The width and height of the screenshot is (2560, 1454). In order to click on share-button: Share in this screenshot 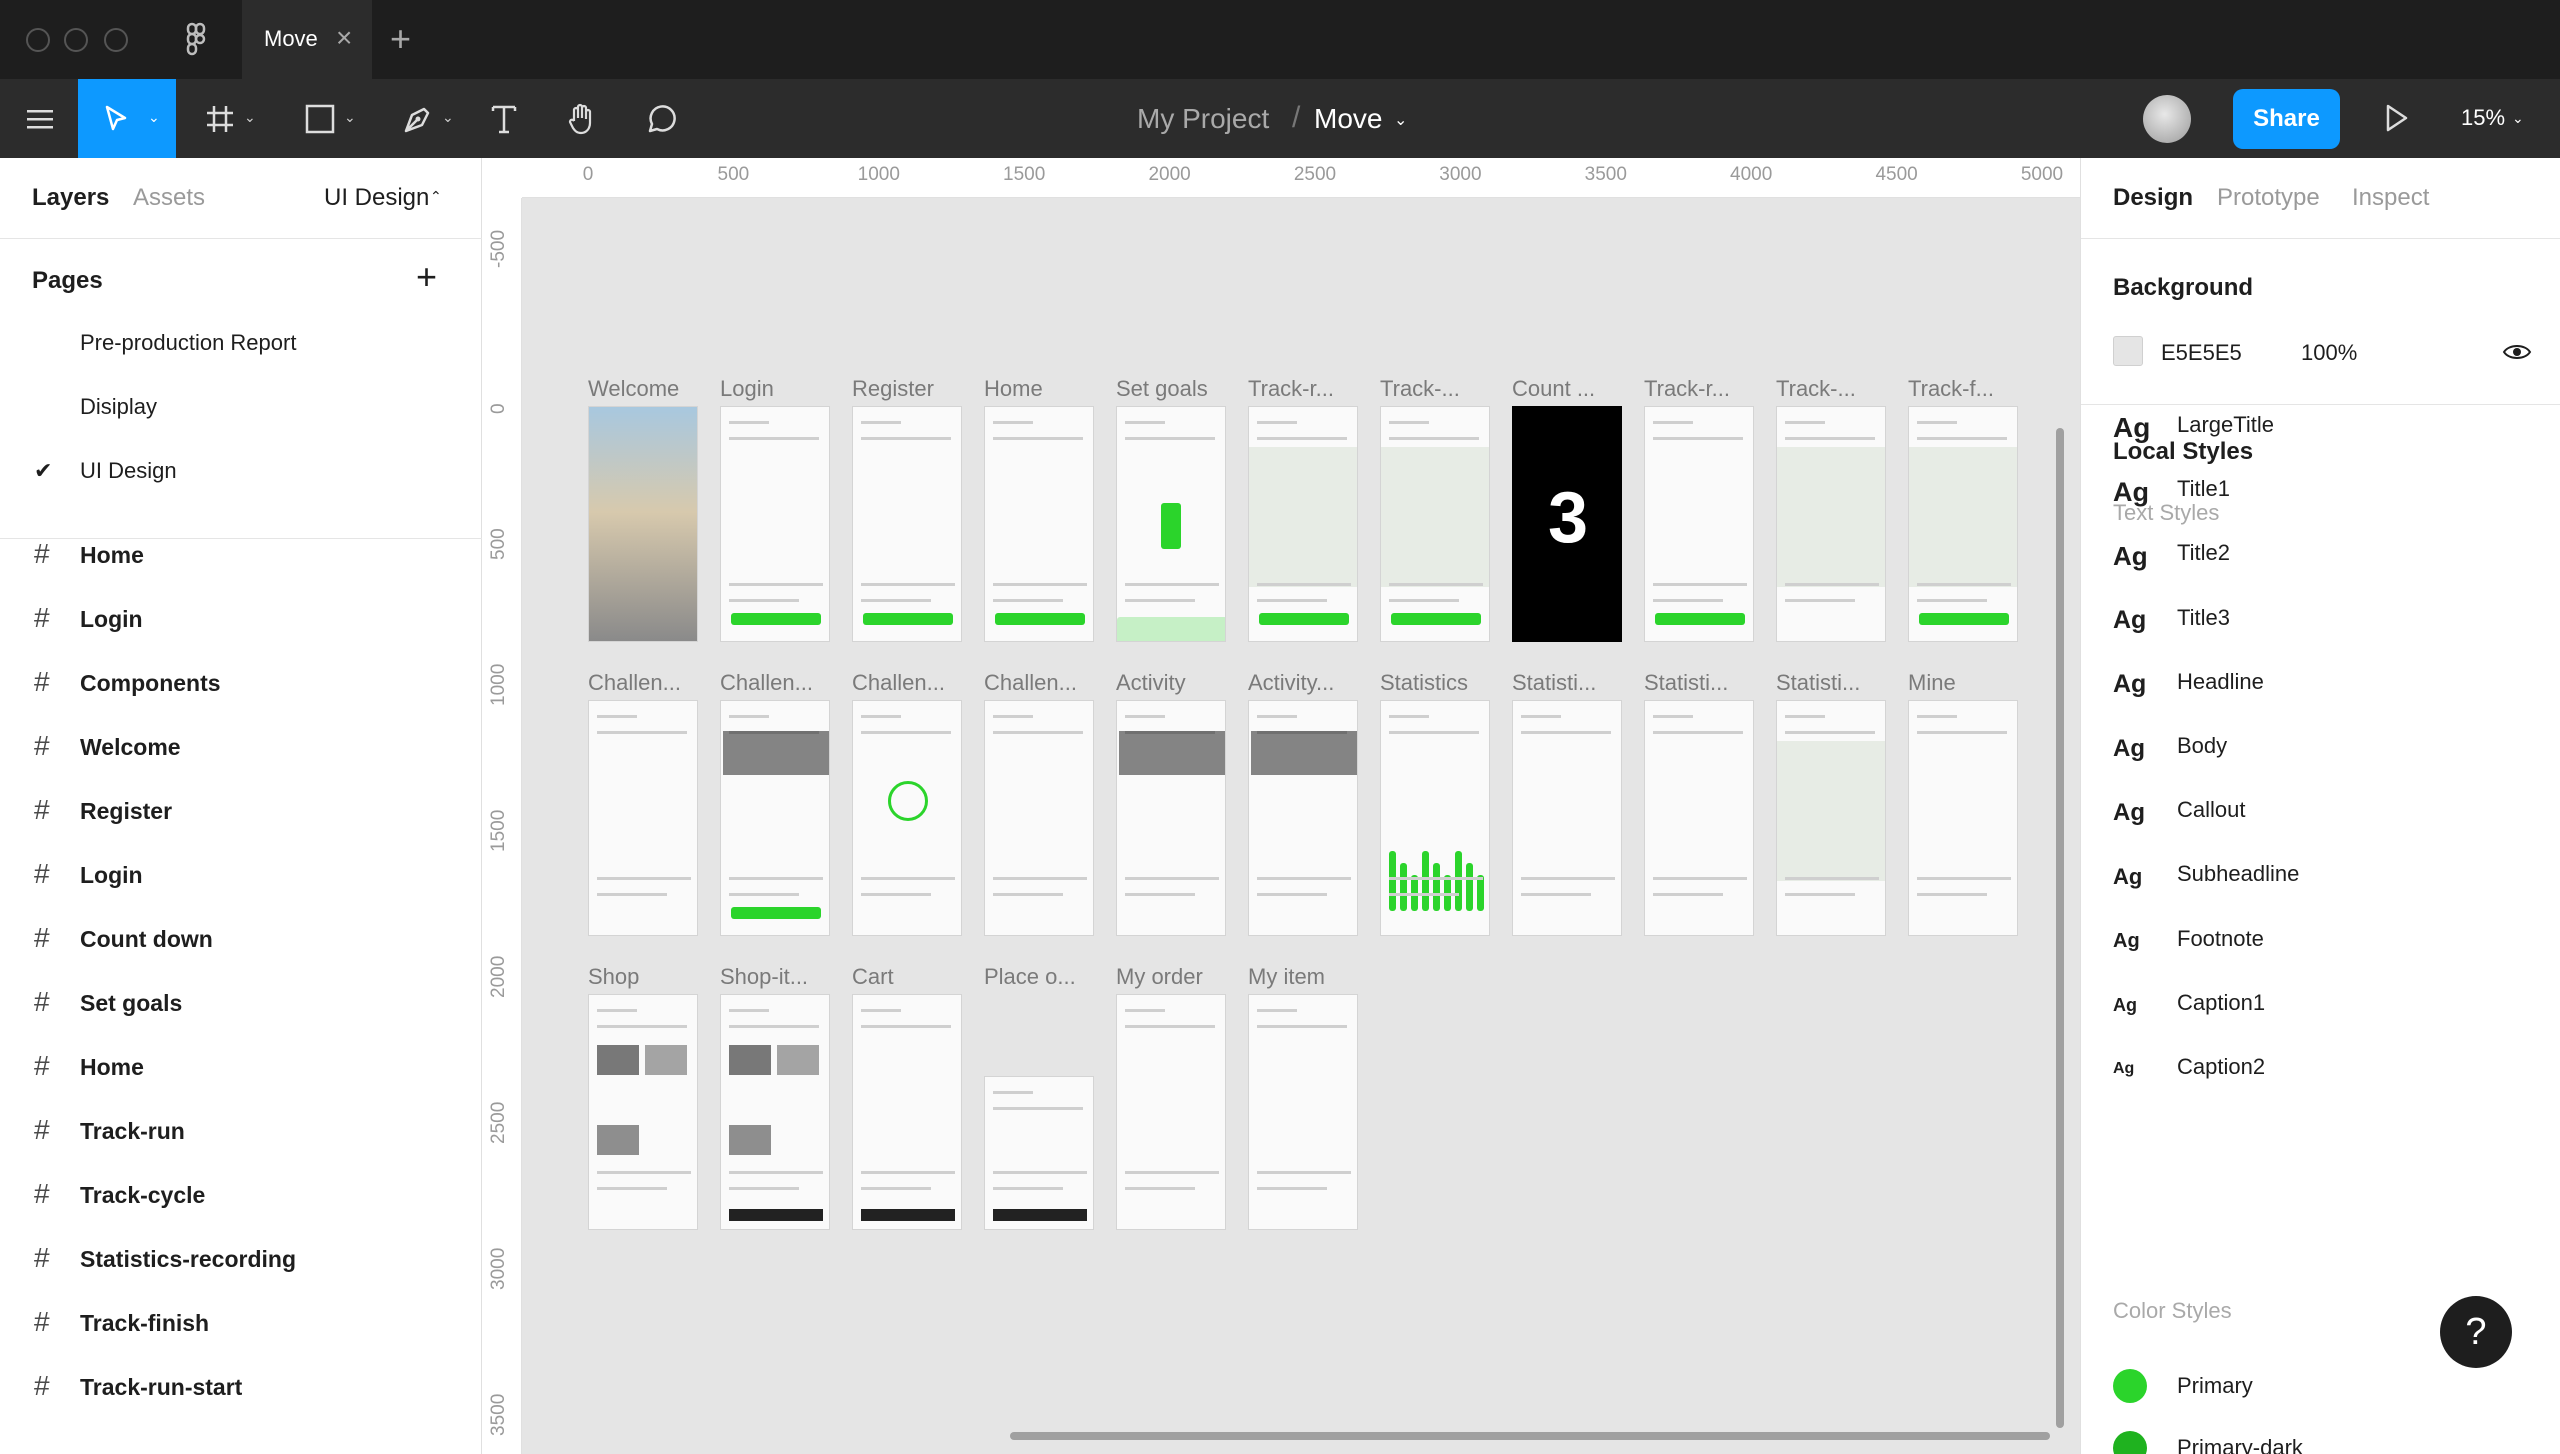, I will do `click(2286, 119)`.